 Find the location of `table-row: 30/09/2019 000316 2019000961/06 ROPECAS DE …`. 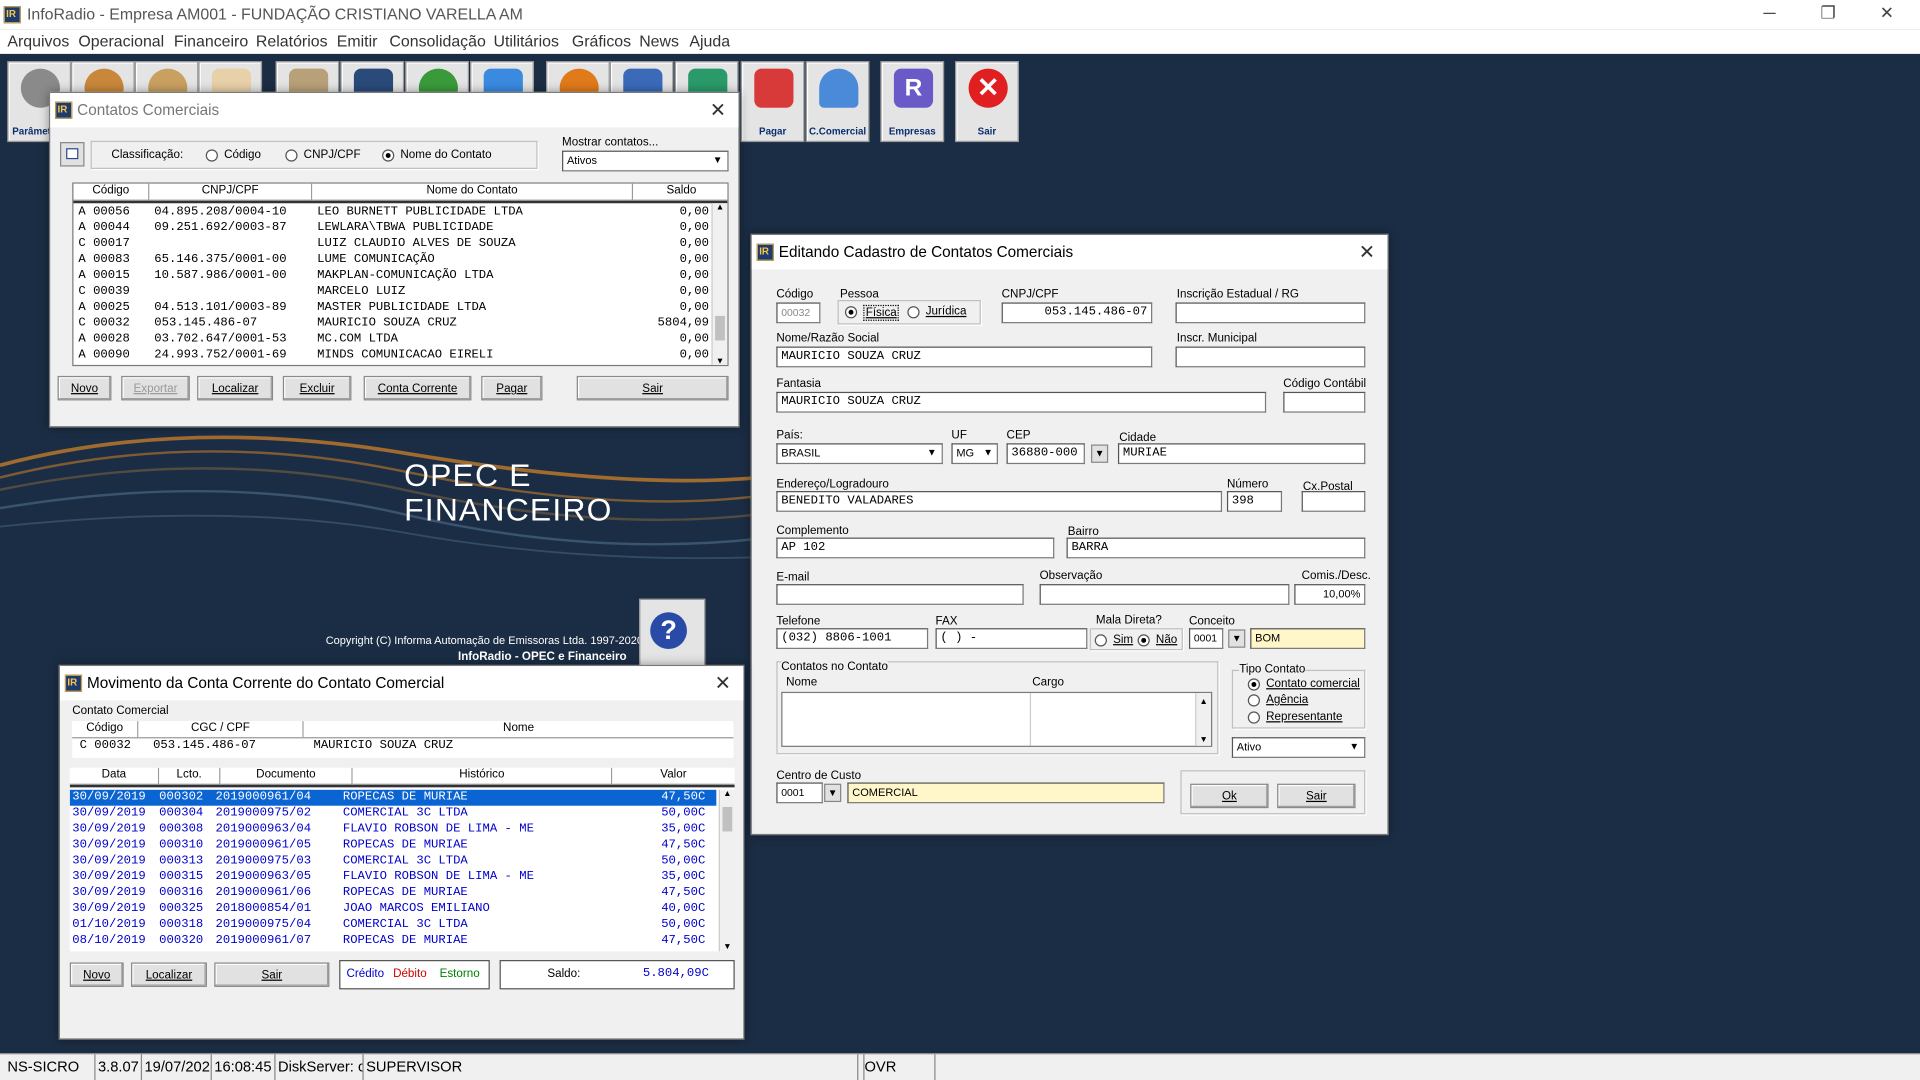

table-row: 30/09/2019 000316 2019000961/06 ROPECAS DE … is located at coordinates (393, 893).